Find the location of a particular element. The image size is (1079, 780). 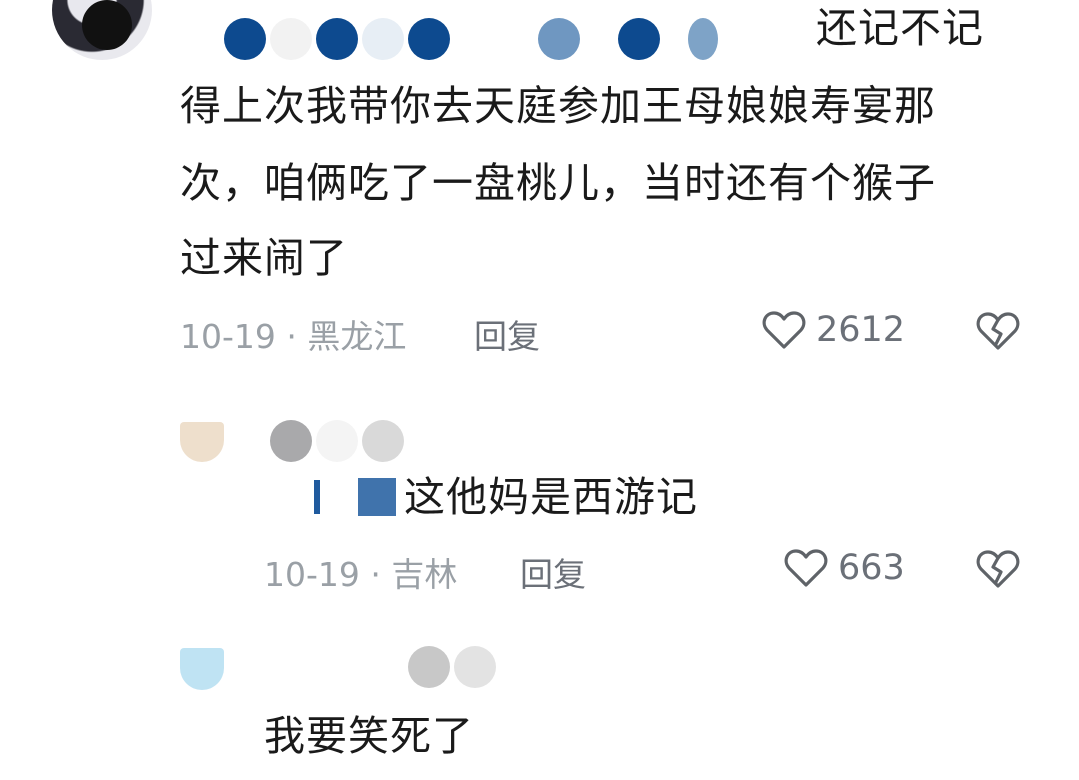

comment-text: 我要笑死了 is located at coordinates (369, 736).